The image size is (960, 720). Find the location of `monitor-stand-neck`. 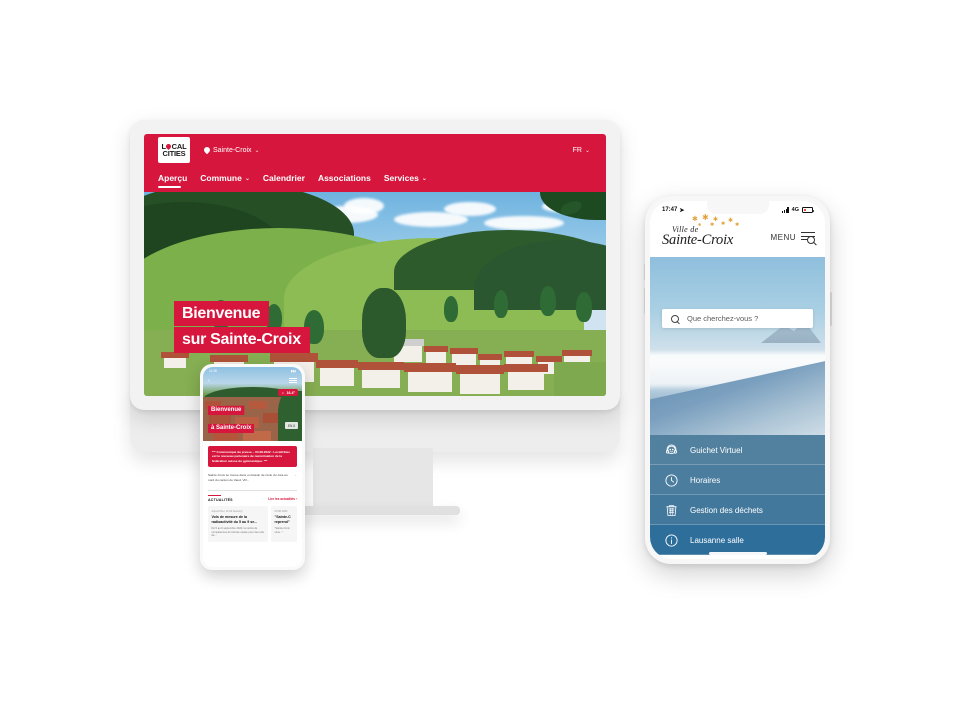

monitor-stand-neck is located at coordinates (373, 479).